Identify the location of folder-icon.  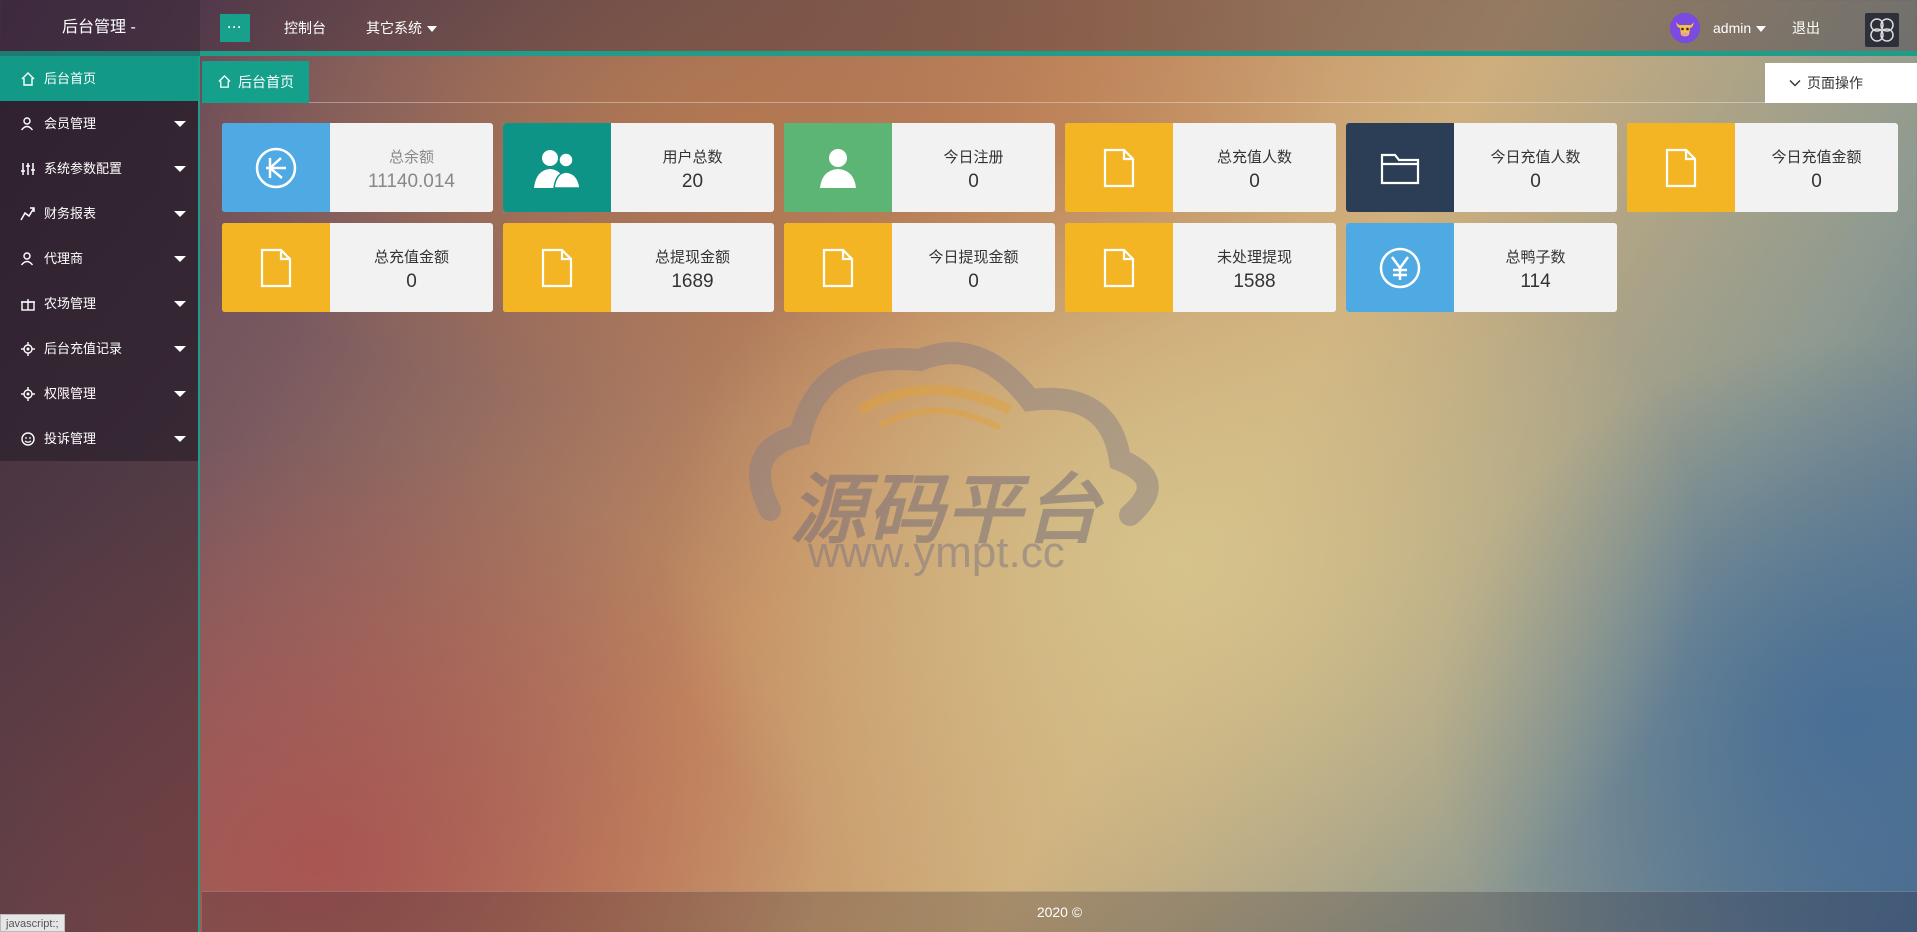
(1400, 168).